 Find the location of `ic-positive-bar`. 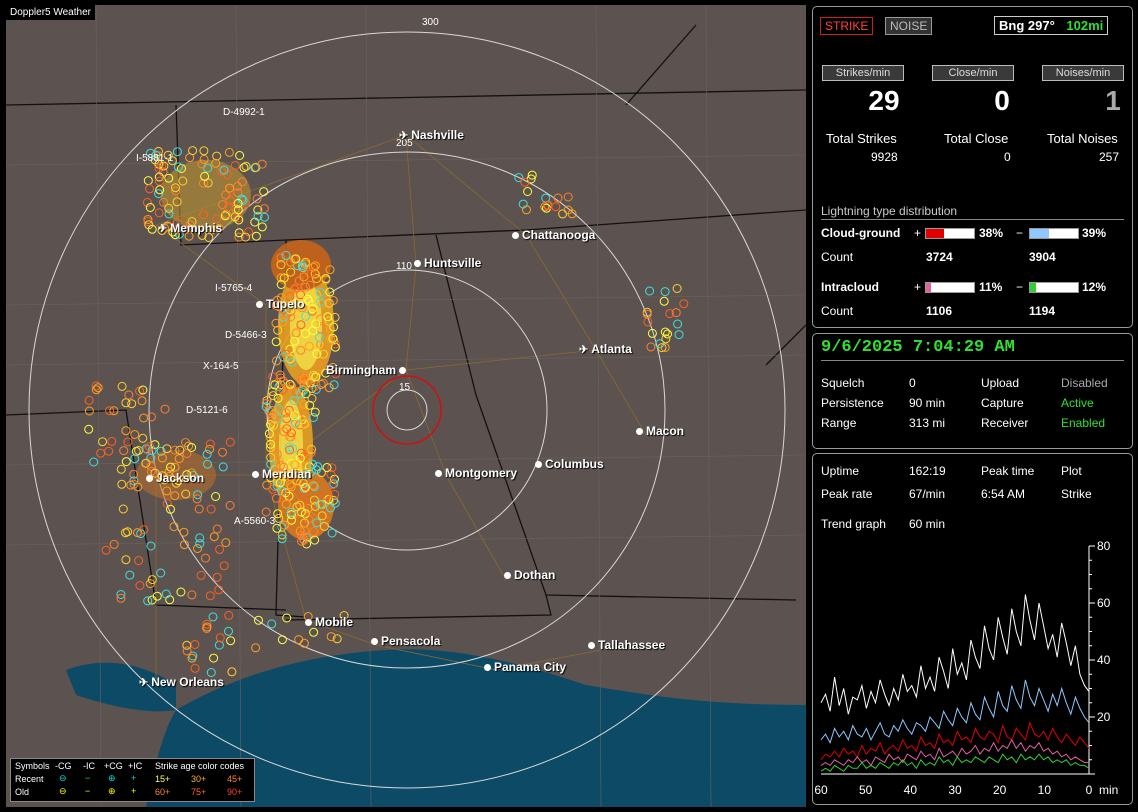

ic-positive-bar is located at coordinates (950, 287).